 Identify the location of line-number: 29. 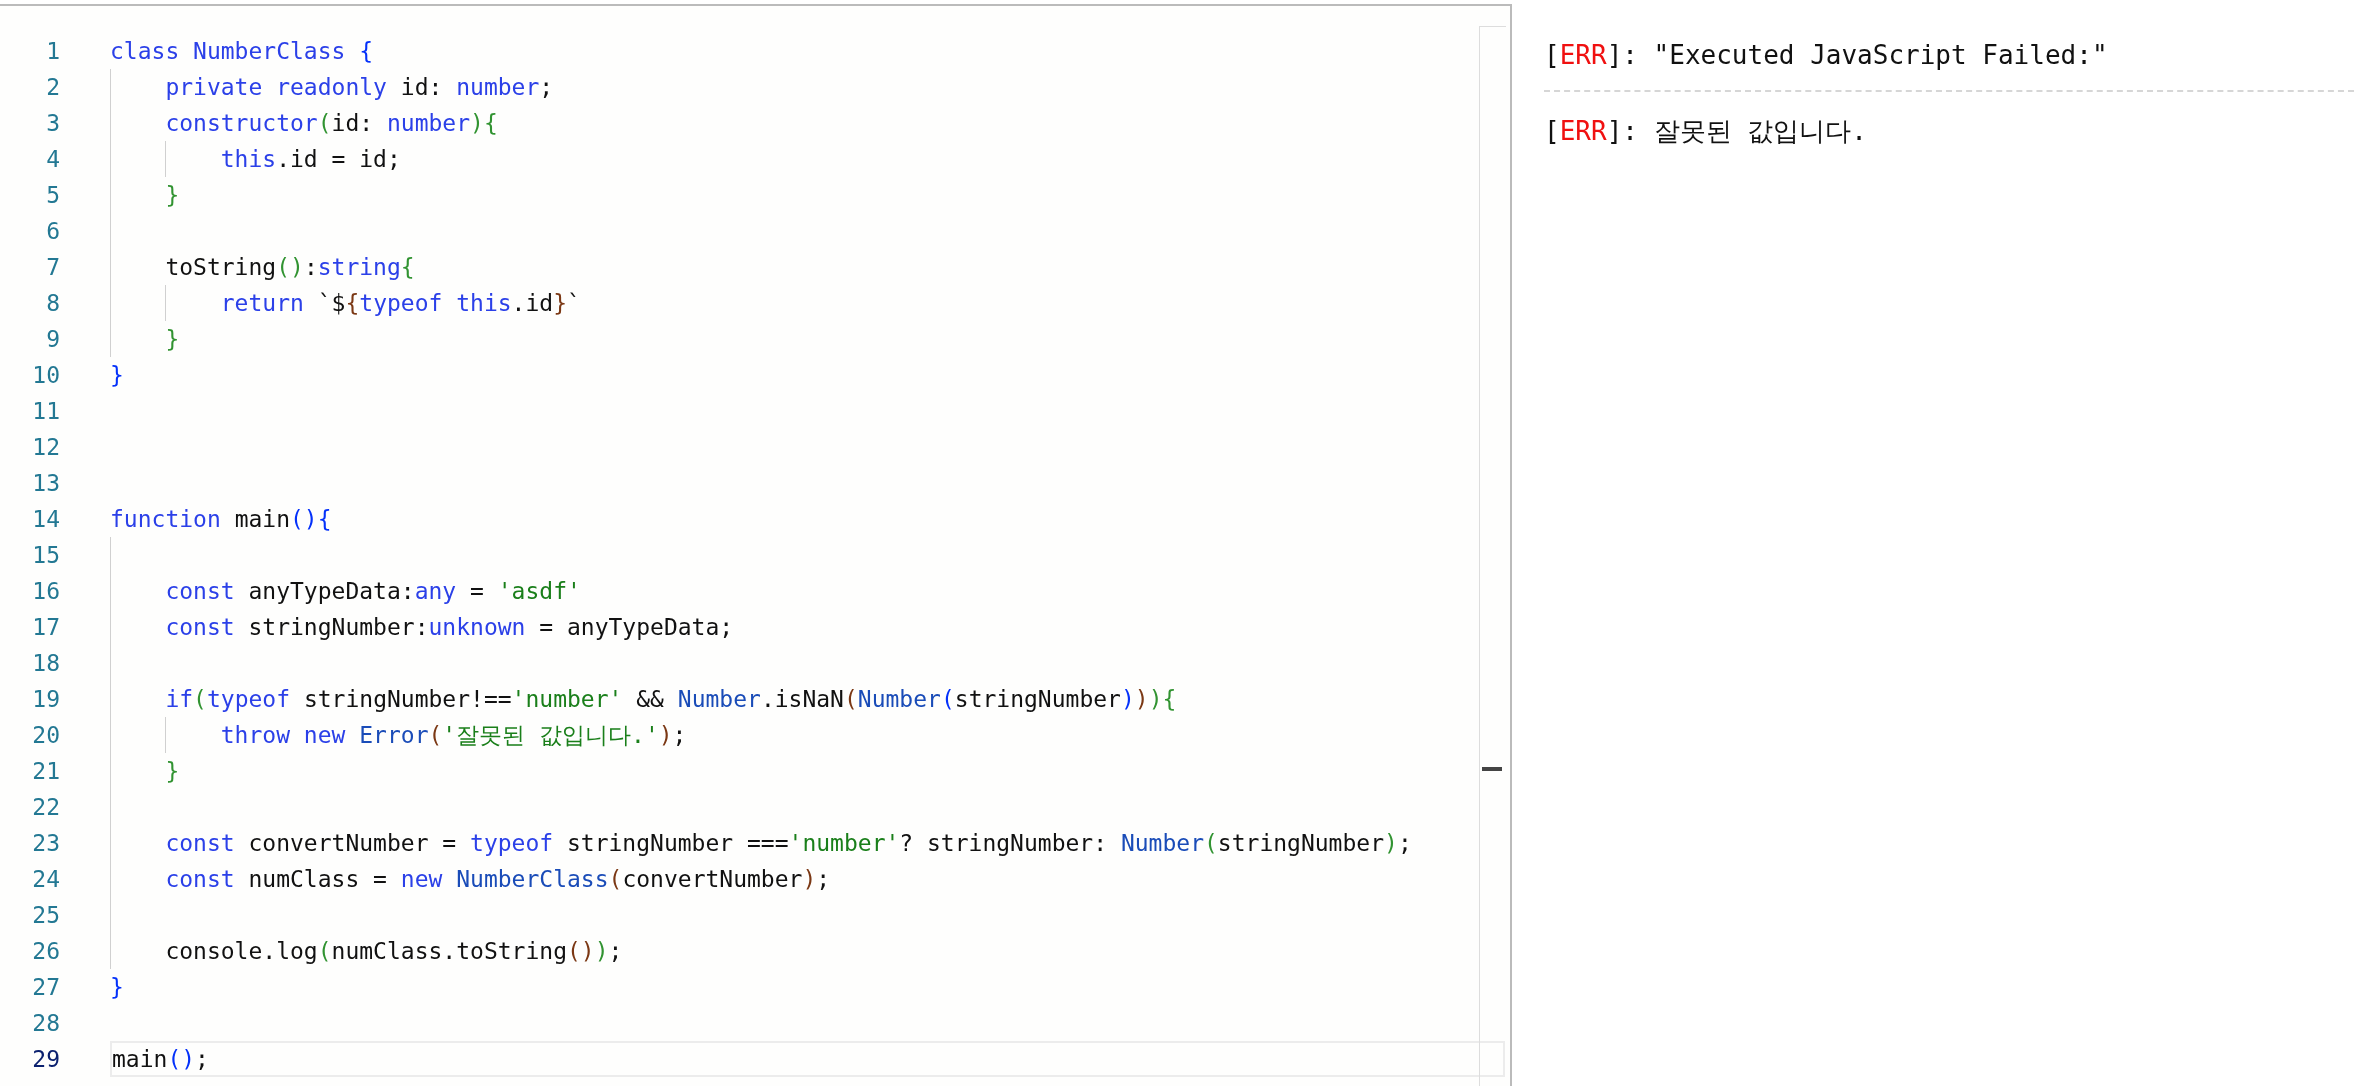
(45, 1059).